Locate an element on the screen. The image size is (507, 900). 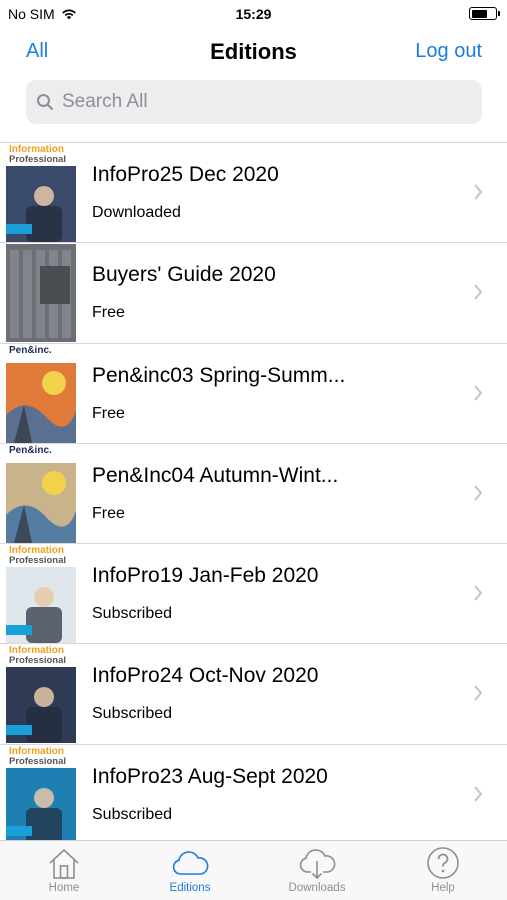
edition-title: InfoPro25 Dec 2020 is located at coordinates (185, 174).